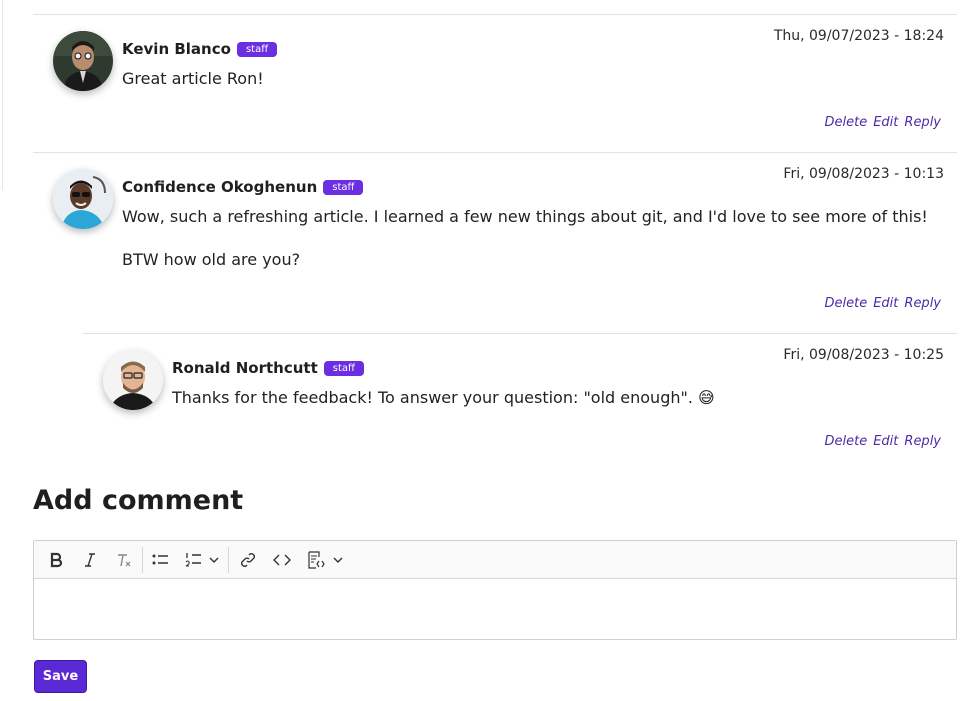 The image size is (975, 701). I want to click on comment-actions: Delete Edit Reply, so click(880, 441).